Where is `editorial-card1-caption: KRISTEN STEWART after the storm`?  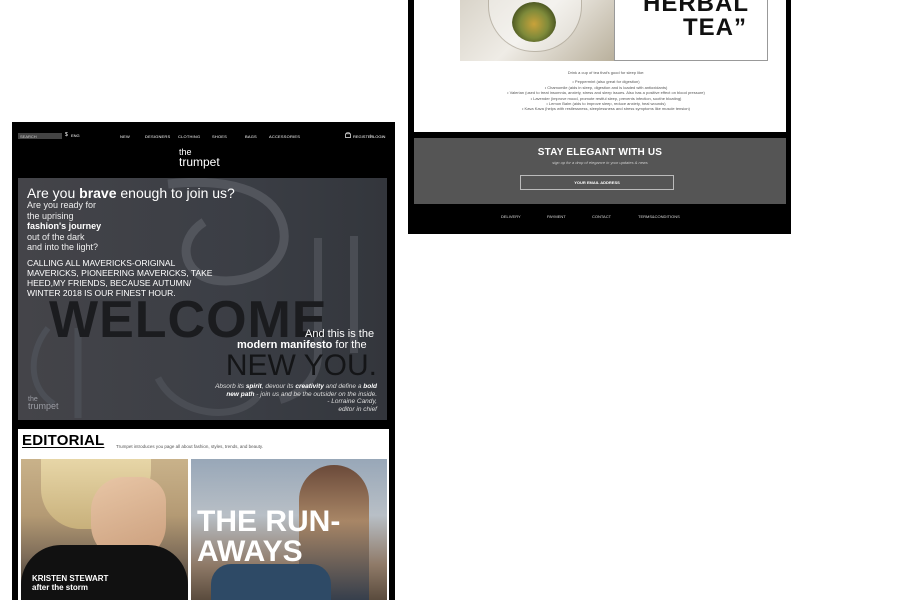 editorial-card1-caption: KRISTEN STEWART after the storm is located at coordinates (70, 583).